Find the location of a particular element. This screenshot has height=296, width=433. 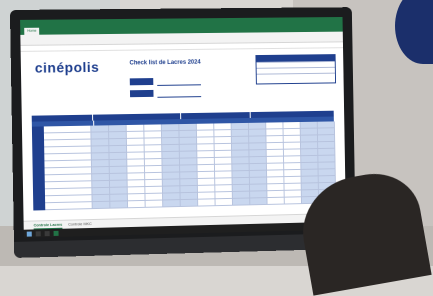

ribbon-tab-active: Home is located at coordinates (32, 31).